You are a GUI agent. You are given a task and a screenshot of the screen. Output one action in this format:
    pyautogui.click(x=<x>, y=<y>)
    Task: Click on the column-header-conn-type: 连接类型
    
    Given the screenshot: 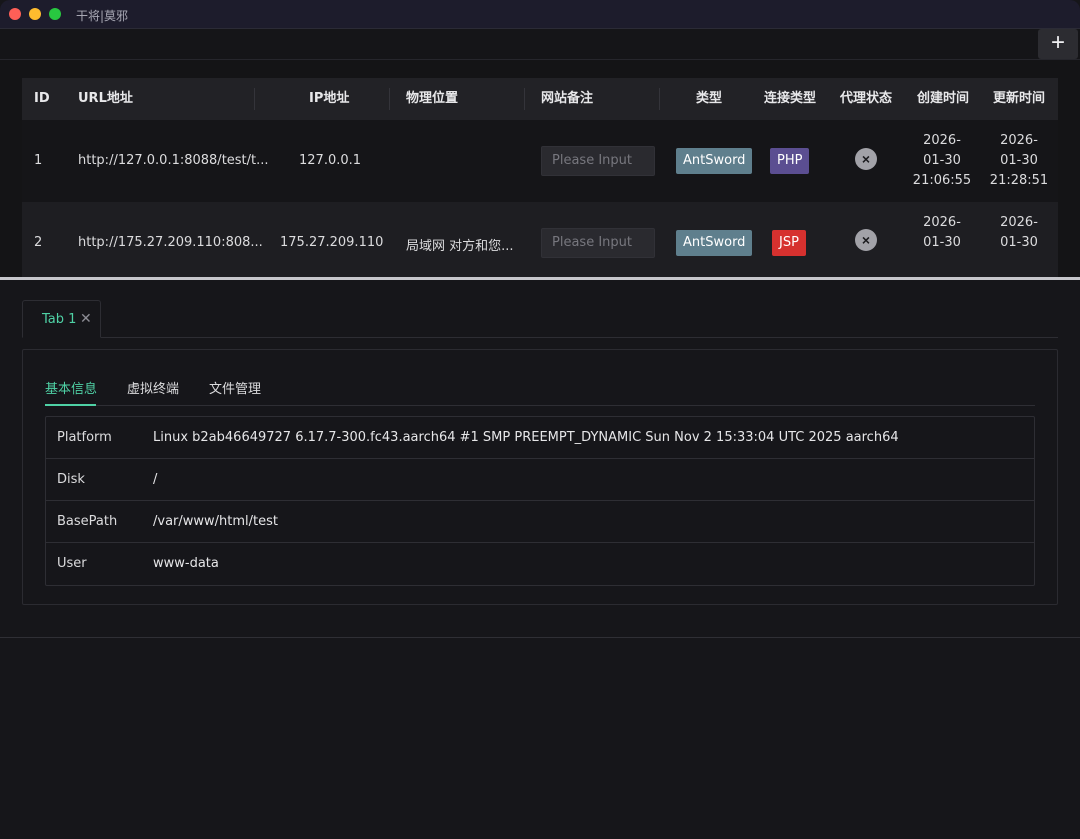 What is the action you would take?
    pyautogui.click(x=790, y=99)
    